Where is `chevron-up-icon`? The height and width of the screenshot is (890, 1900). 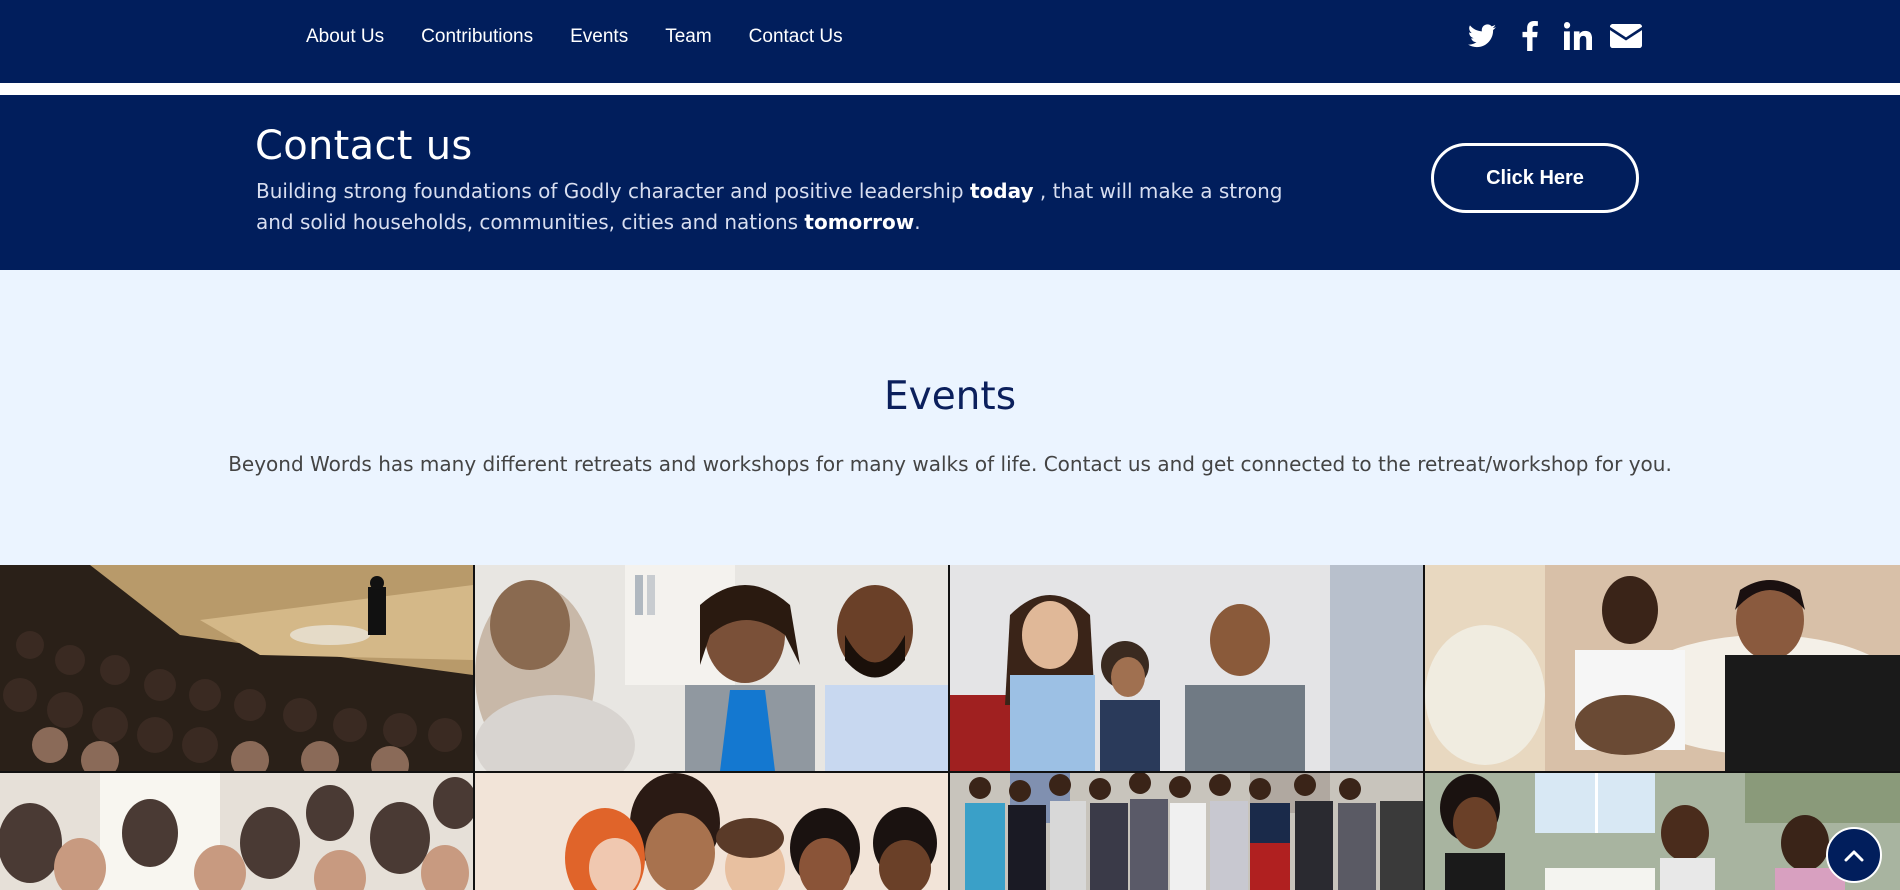
chevron-up-icon is located at coordinates (1854, 856).